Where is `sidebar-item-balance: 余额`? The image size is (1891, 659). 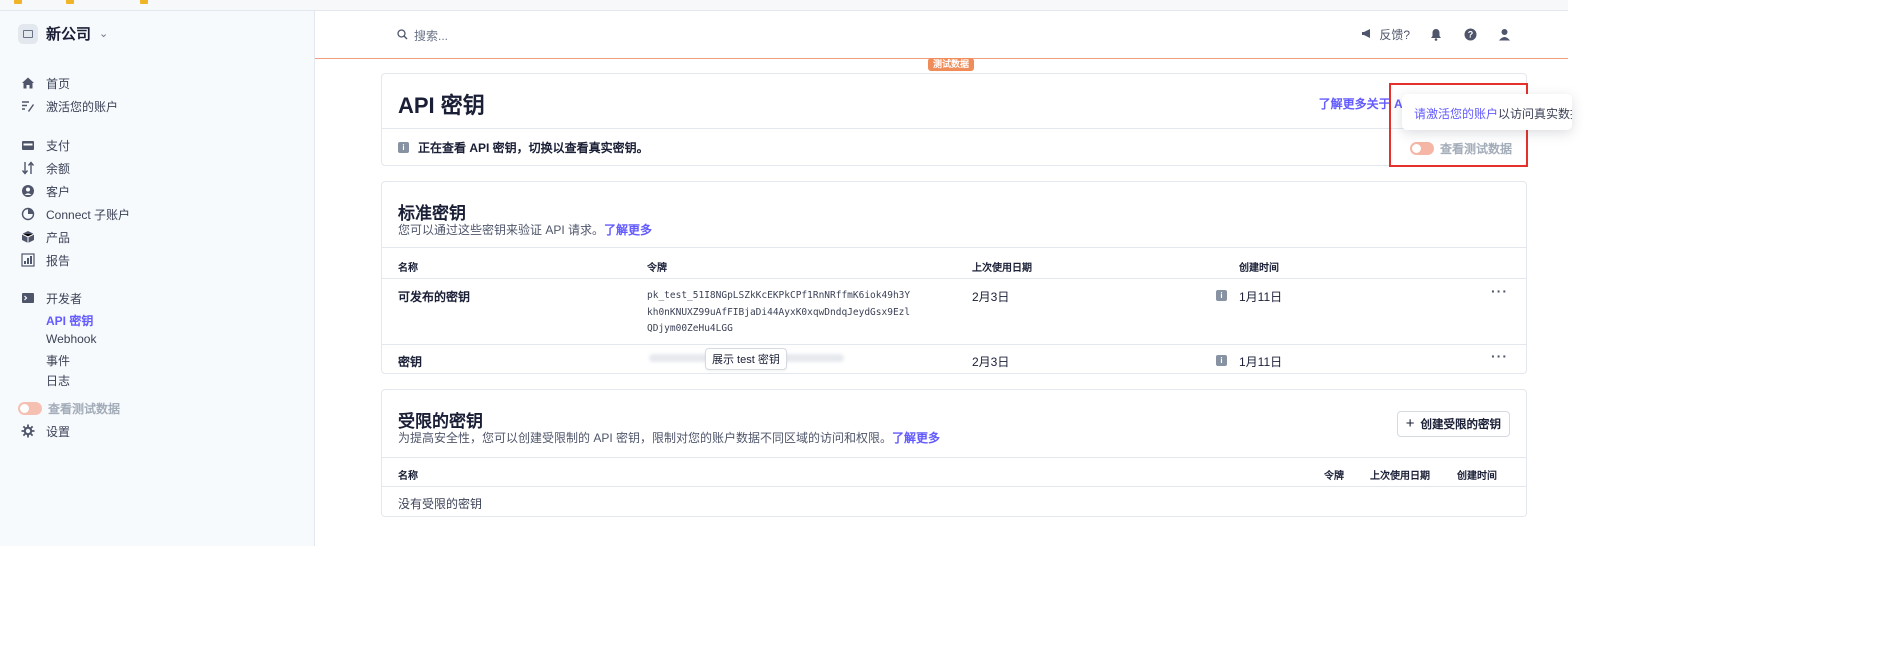
sidebar-item-balance: 余额 is located at coordinates (45, 168).